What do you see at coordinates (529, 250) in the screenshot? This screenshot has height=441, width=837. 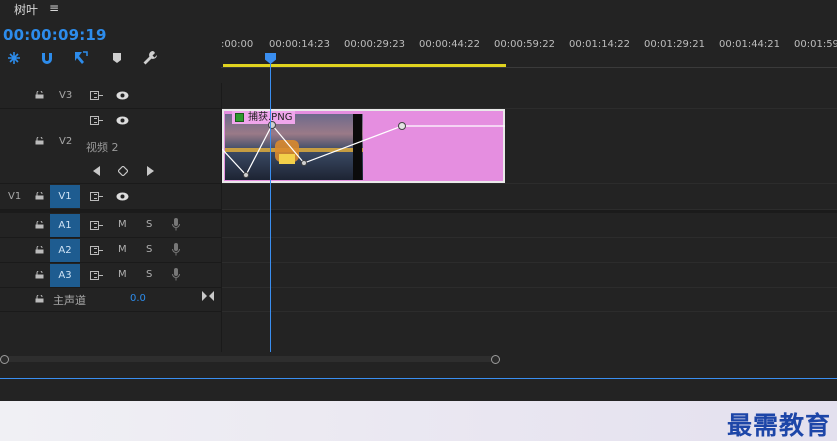 I see `track-area-a2` at bounding box center [529, 250].